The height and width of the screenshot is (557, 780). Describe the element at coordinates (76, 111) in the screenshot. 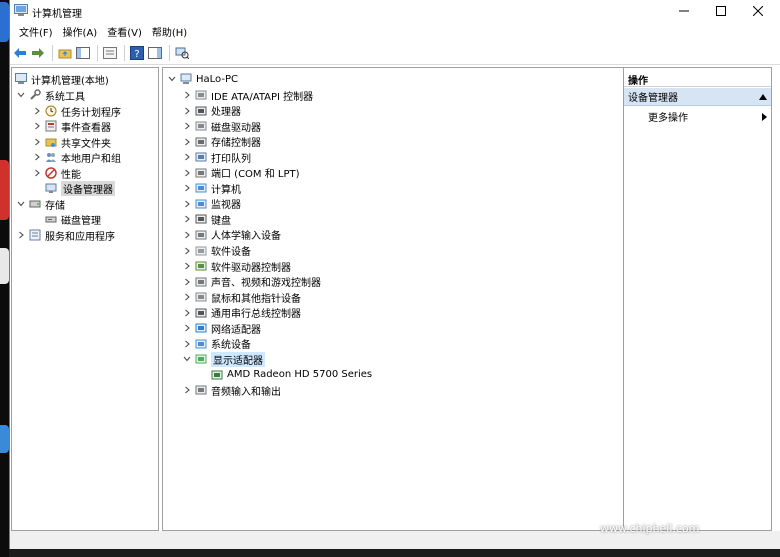

I see `tree-item-task-scheduler: 任务计划程序` at that location.